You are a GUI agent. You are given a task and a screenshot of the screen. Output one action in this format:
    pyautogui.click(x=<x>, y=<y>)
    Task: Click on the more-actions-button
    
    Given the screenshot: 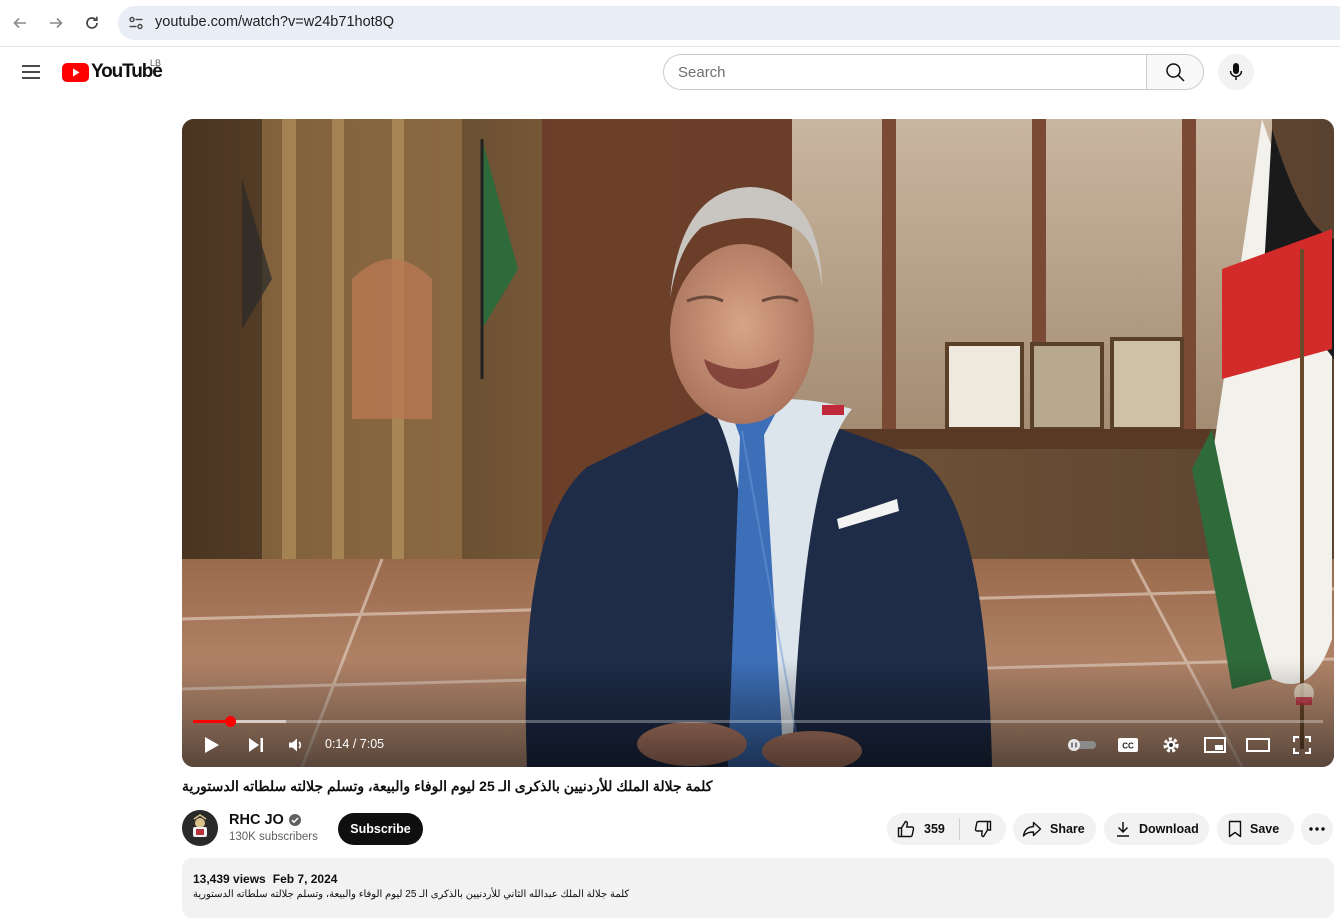 What is the action you would take?
    pyautogui.click(x=1317, y=829)
    